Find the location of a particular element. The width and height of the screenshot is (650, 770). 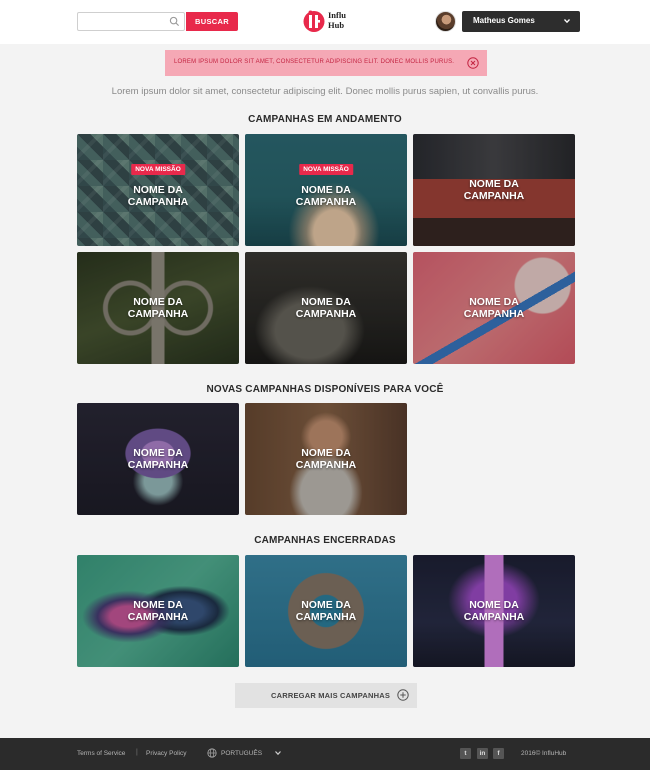

avatar is located at coordinates (445, 21).